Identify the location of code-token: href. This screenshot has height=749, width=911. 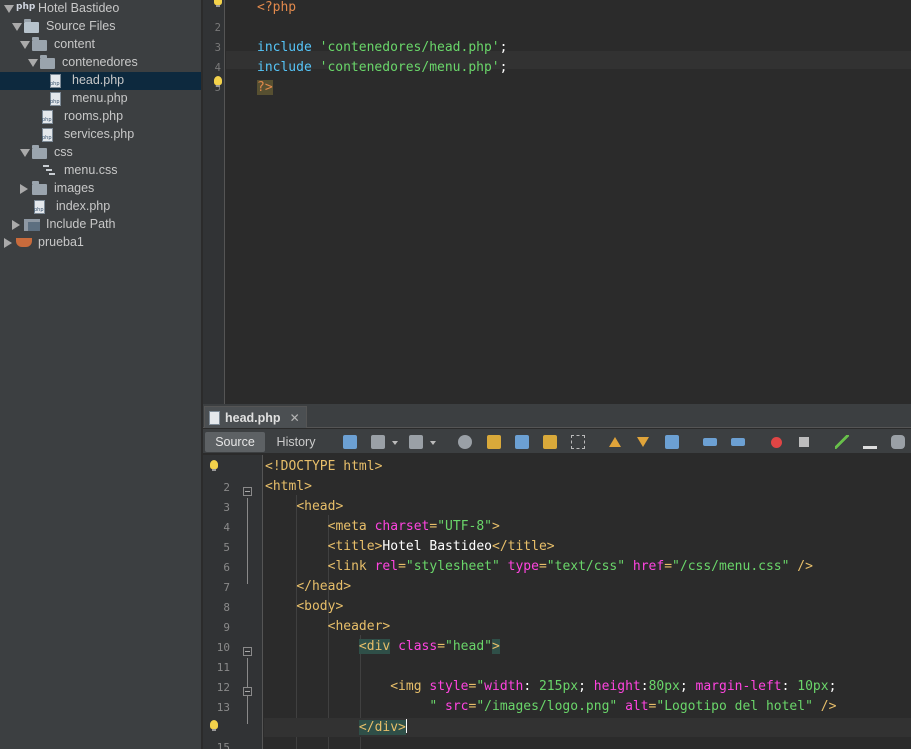
(648, 566).